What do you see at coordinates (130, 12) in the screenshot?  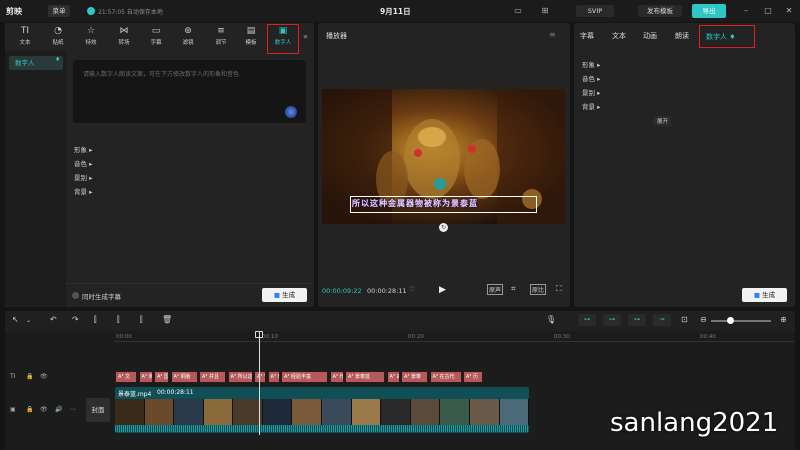 I see `autosave-status: 21:57:05 自动保存本地` at bounding box center [130, 12].